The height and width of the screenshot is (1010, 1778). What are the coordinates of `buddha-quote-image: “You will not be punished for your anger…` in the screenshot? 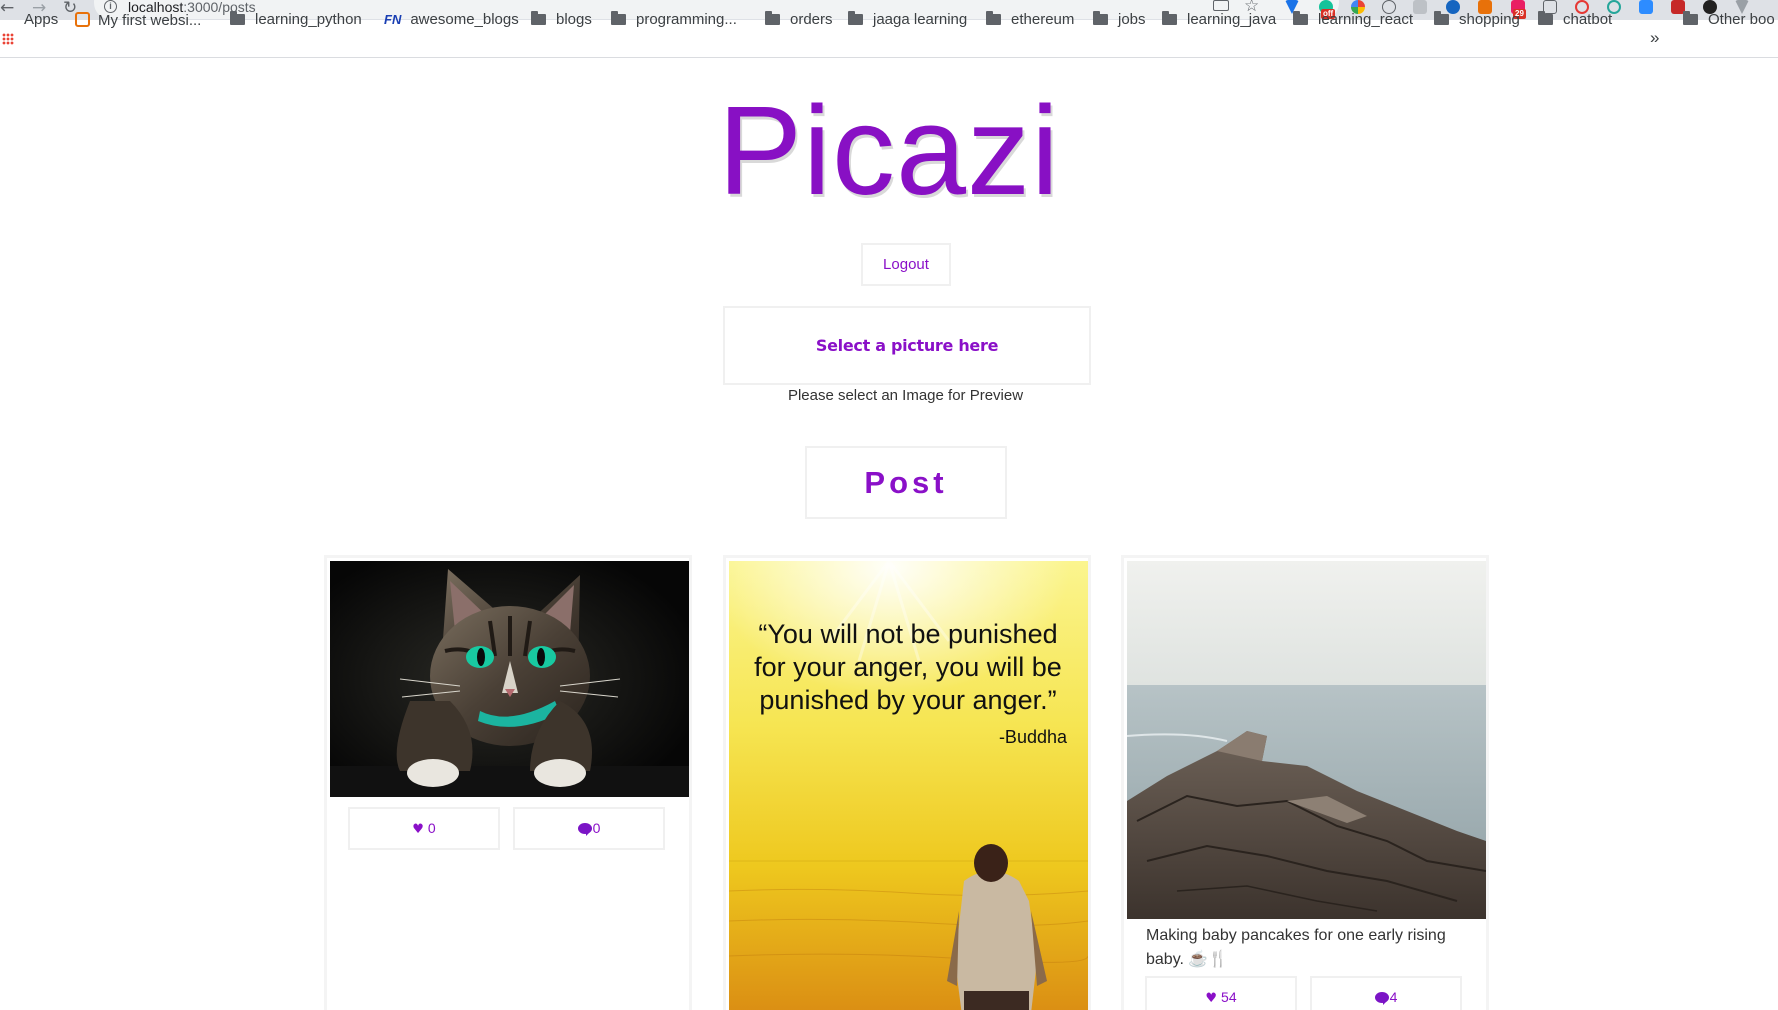 It's located at (908, 785).